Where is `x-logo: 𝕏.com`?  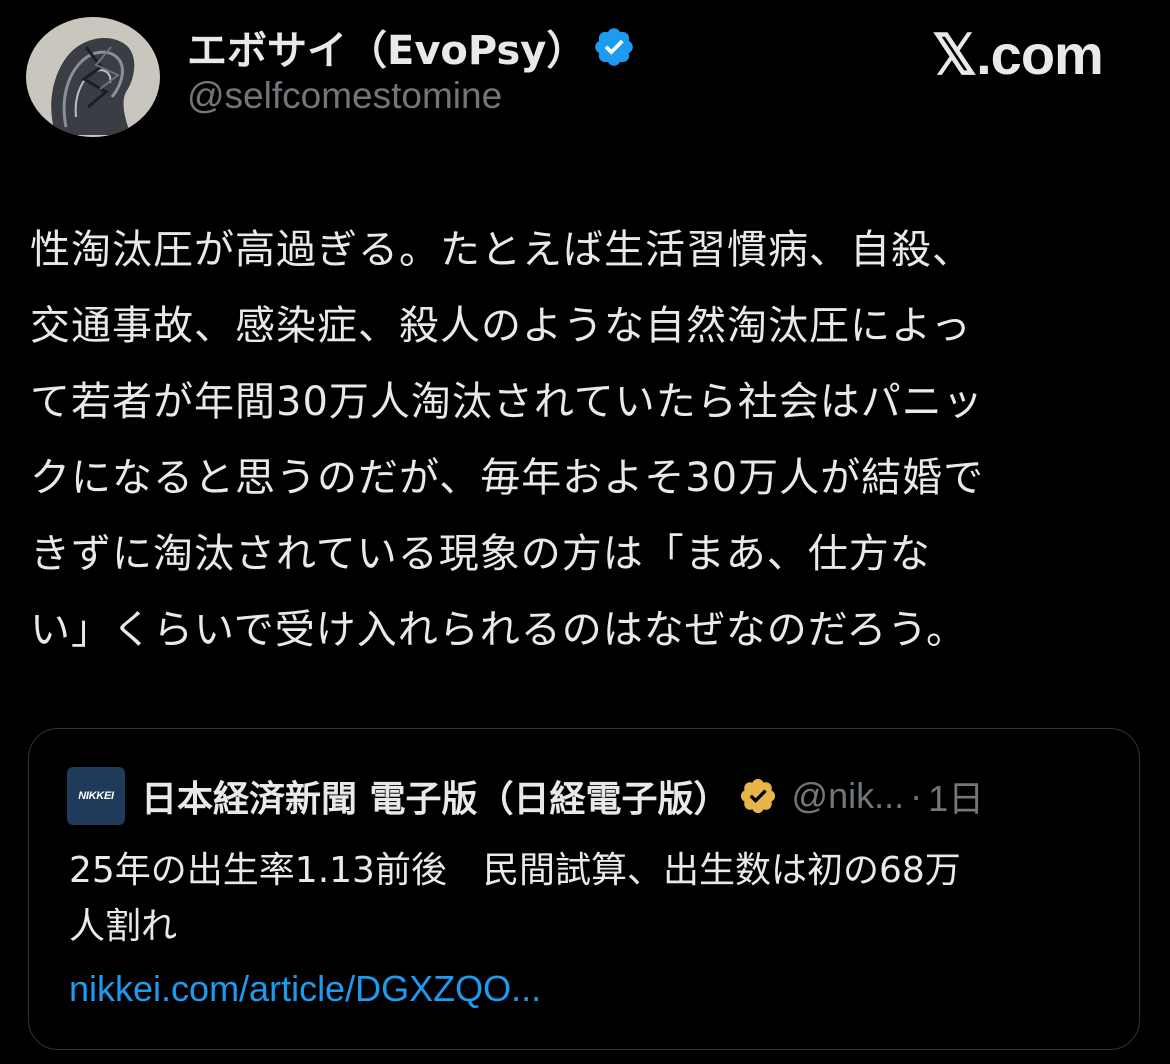
x-logo: 𝕏.com is located at coordinates (1018, 54).